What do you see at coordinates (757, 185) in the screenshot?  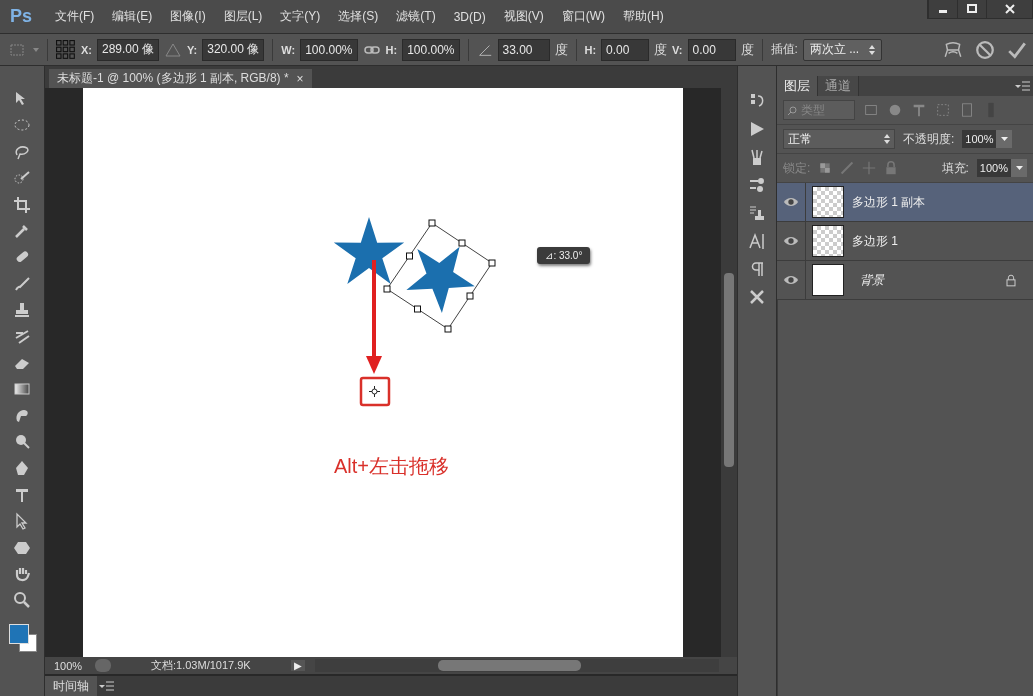 I see `brush-presets-icon` at bounding box center [757, 185].